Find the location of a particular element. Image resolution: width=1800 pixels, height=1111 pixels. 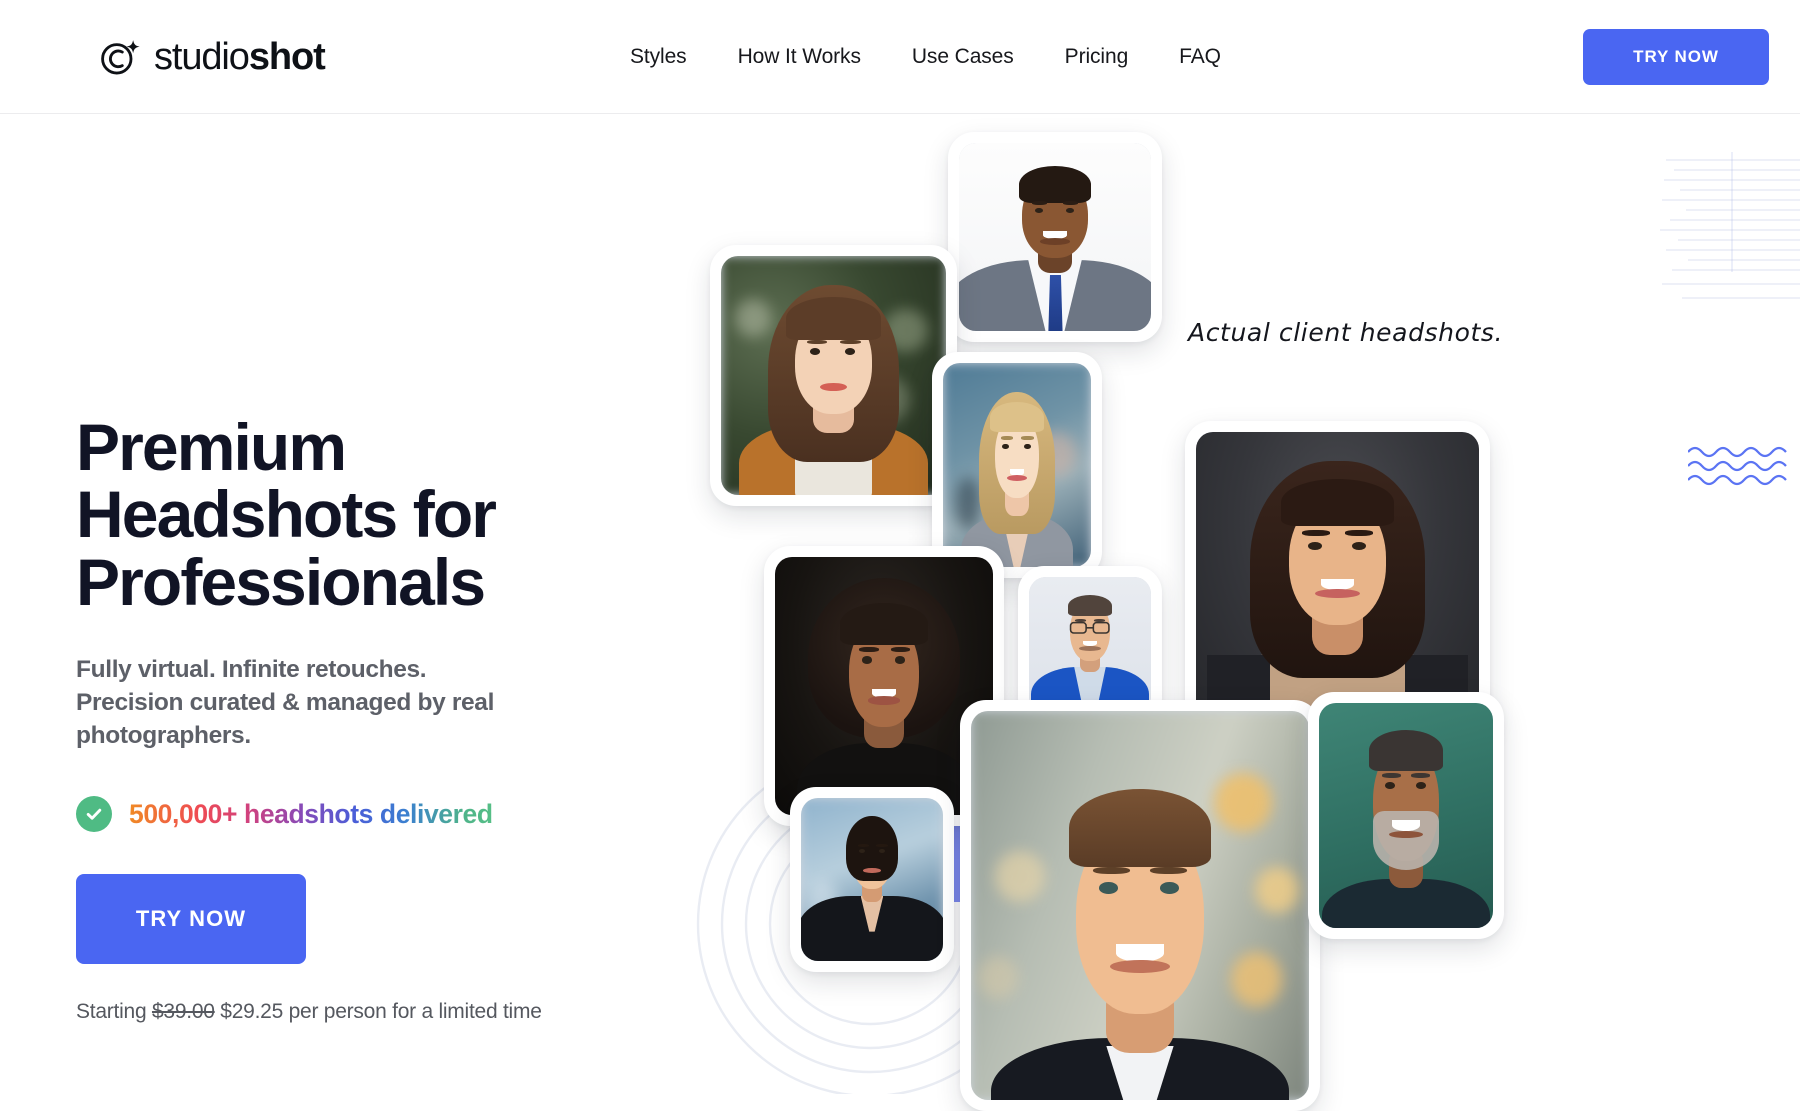

price-prefix: Starting is located at coordinates (111, 1012).